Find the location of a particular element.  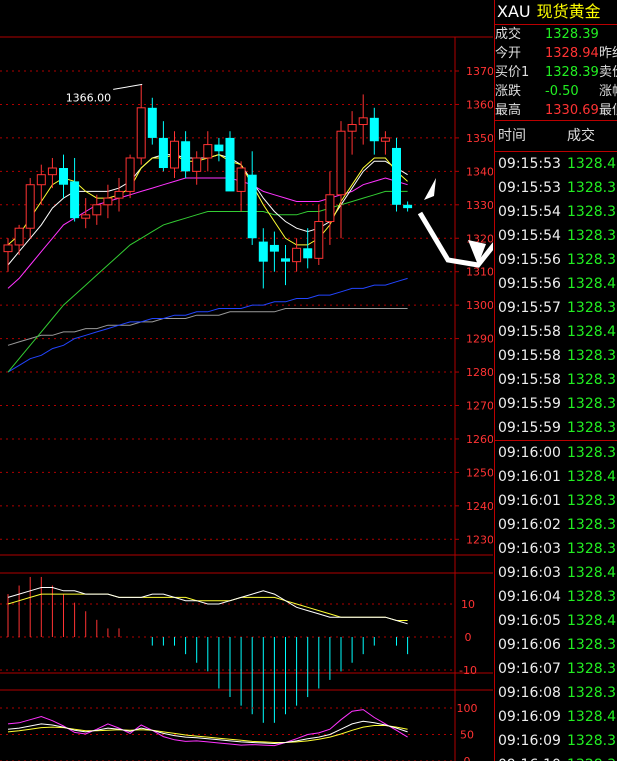

tick-time: 09:16:09 is located at coordinates (529, 741).